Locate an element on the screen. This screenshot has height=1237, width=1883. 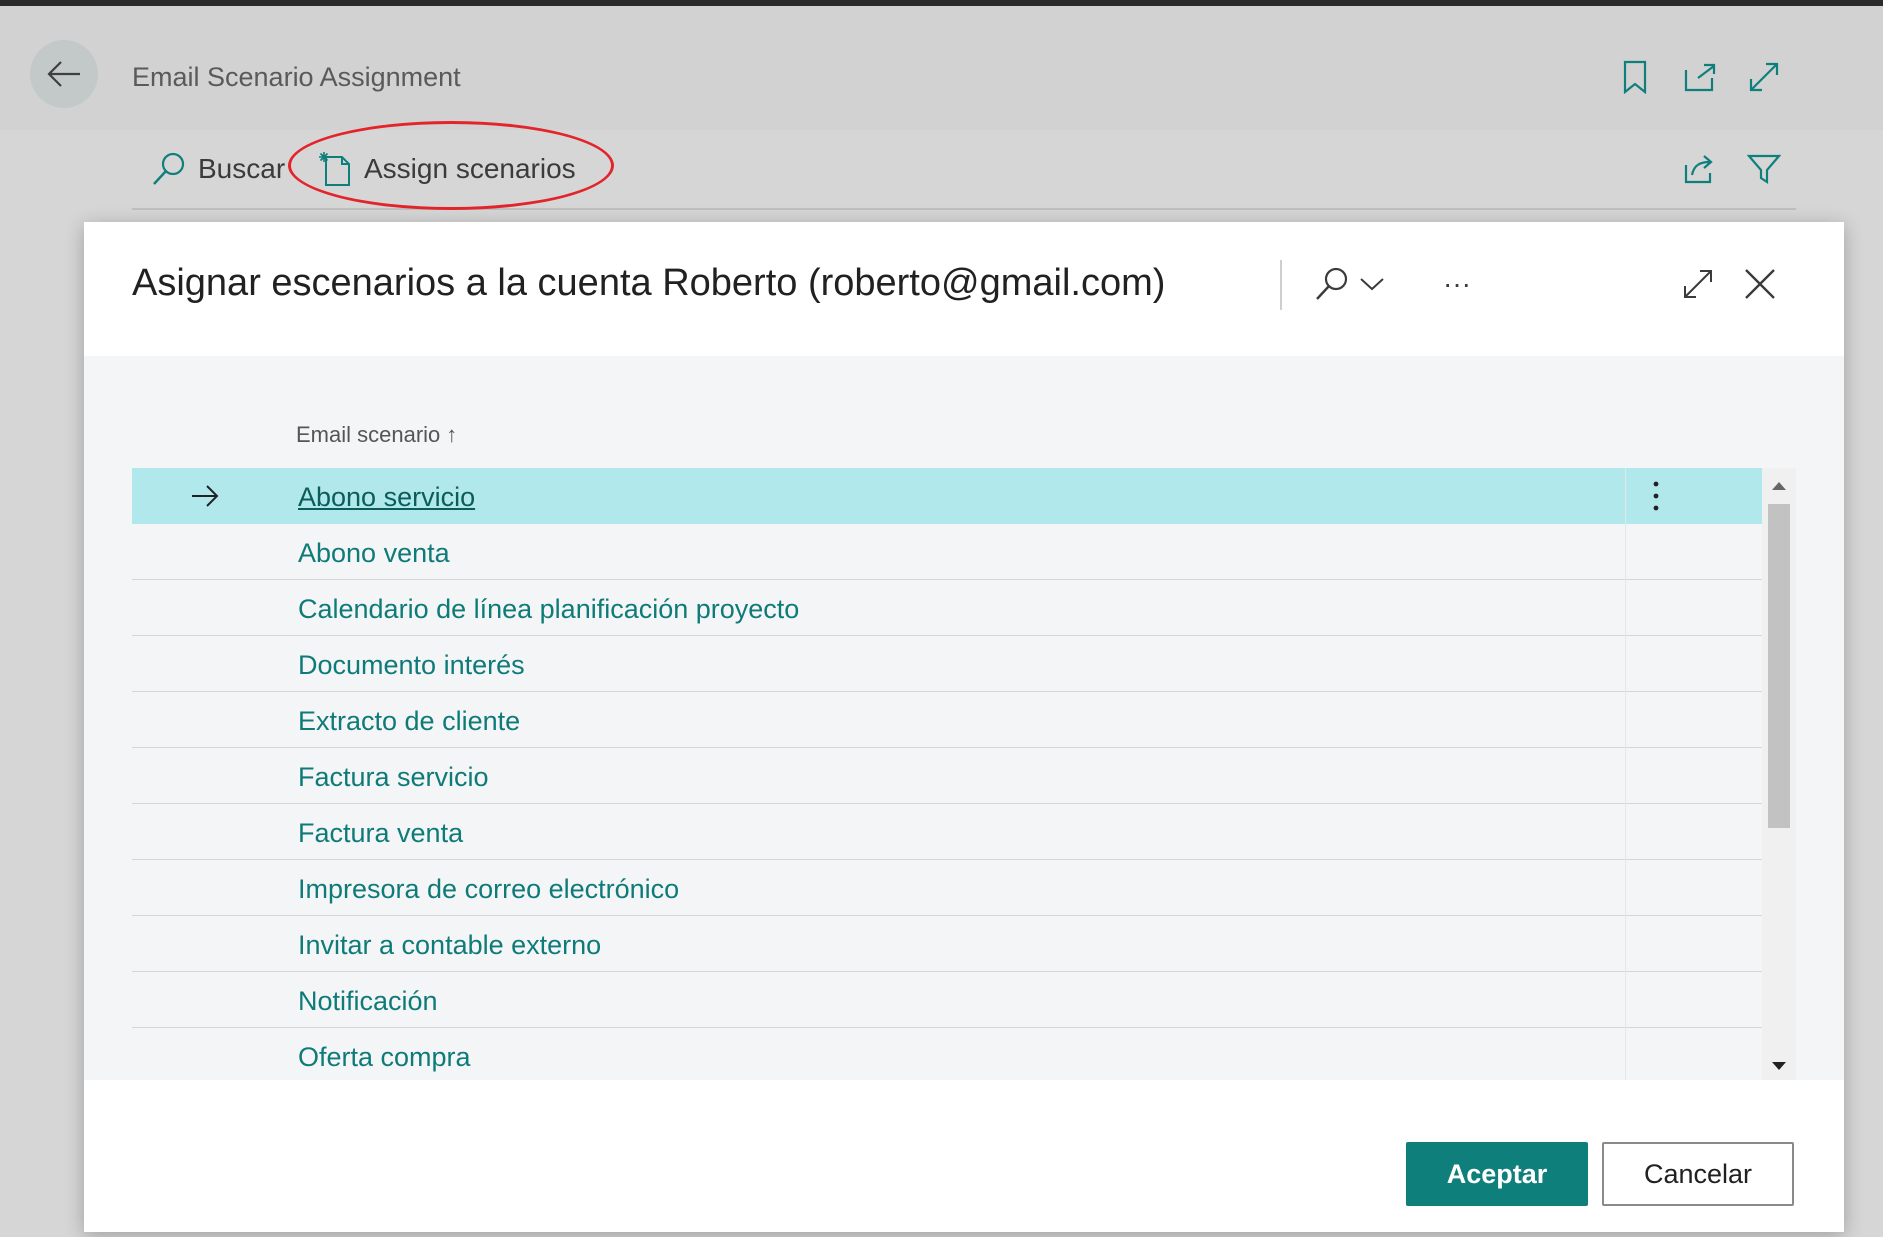
filter-button is located at coordinates (1764, 169).